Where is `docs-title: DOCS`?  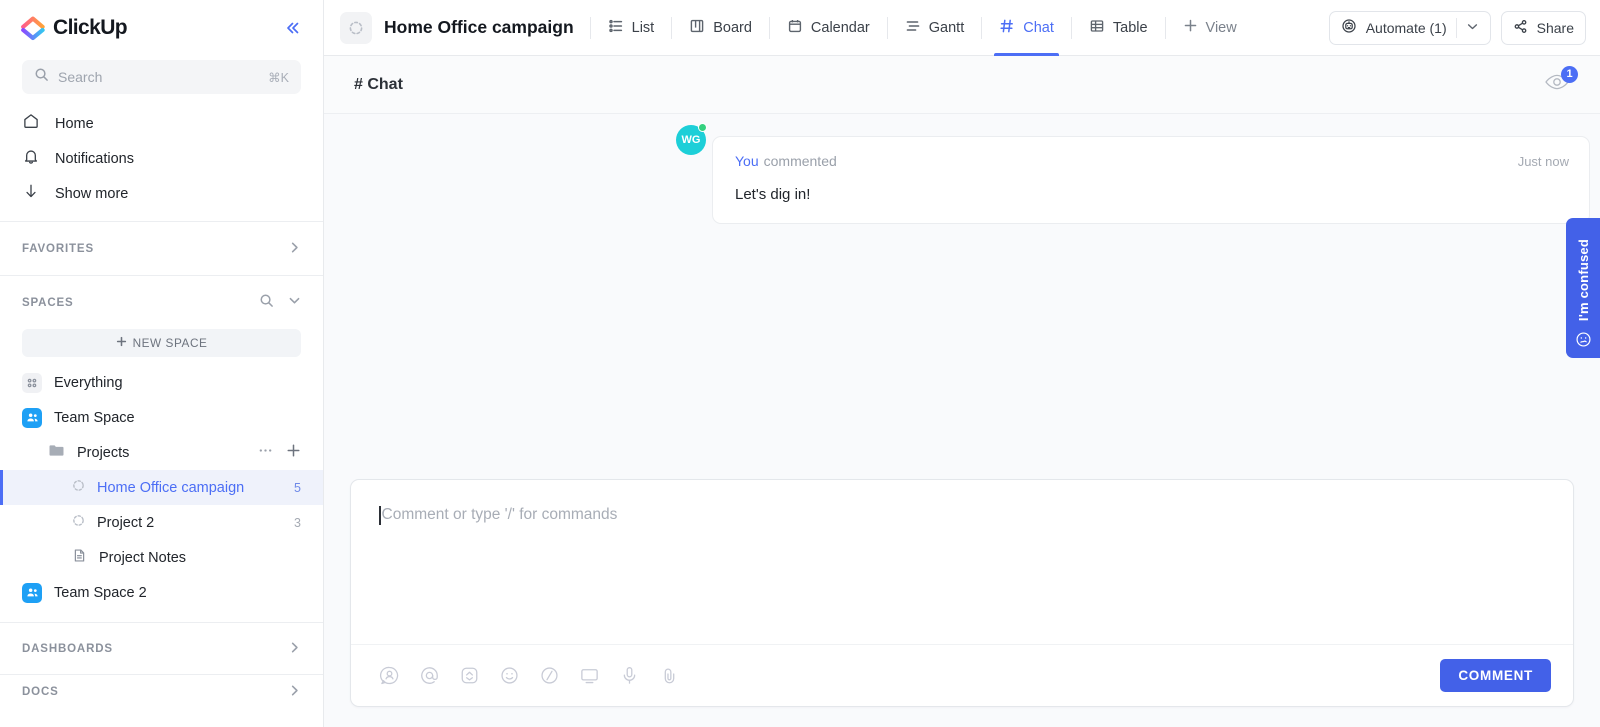
docs-title: DOCS is located at coordinates (40, 691).